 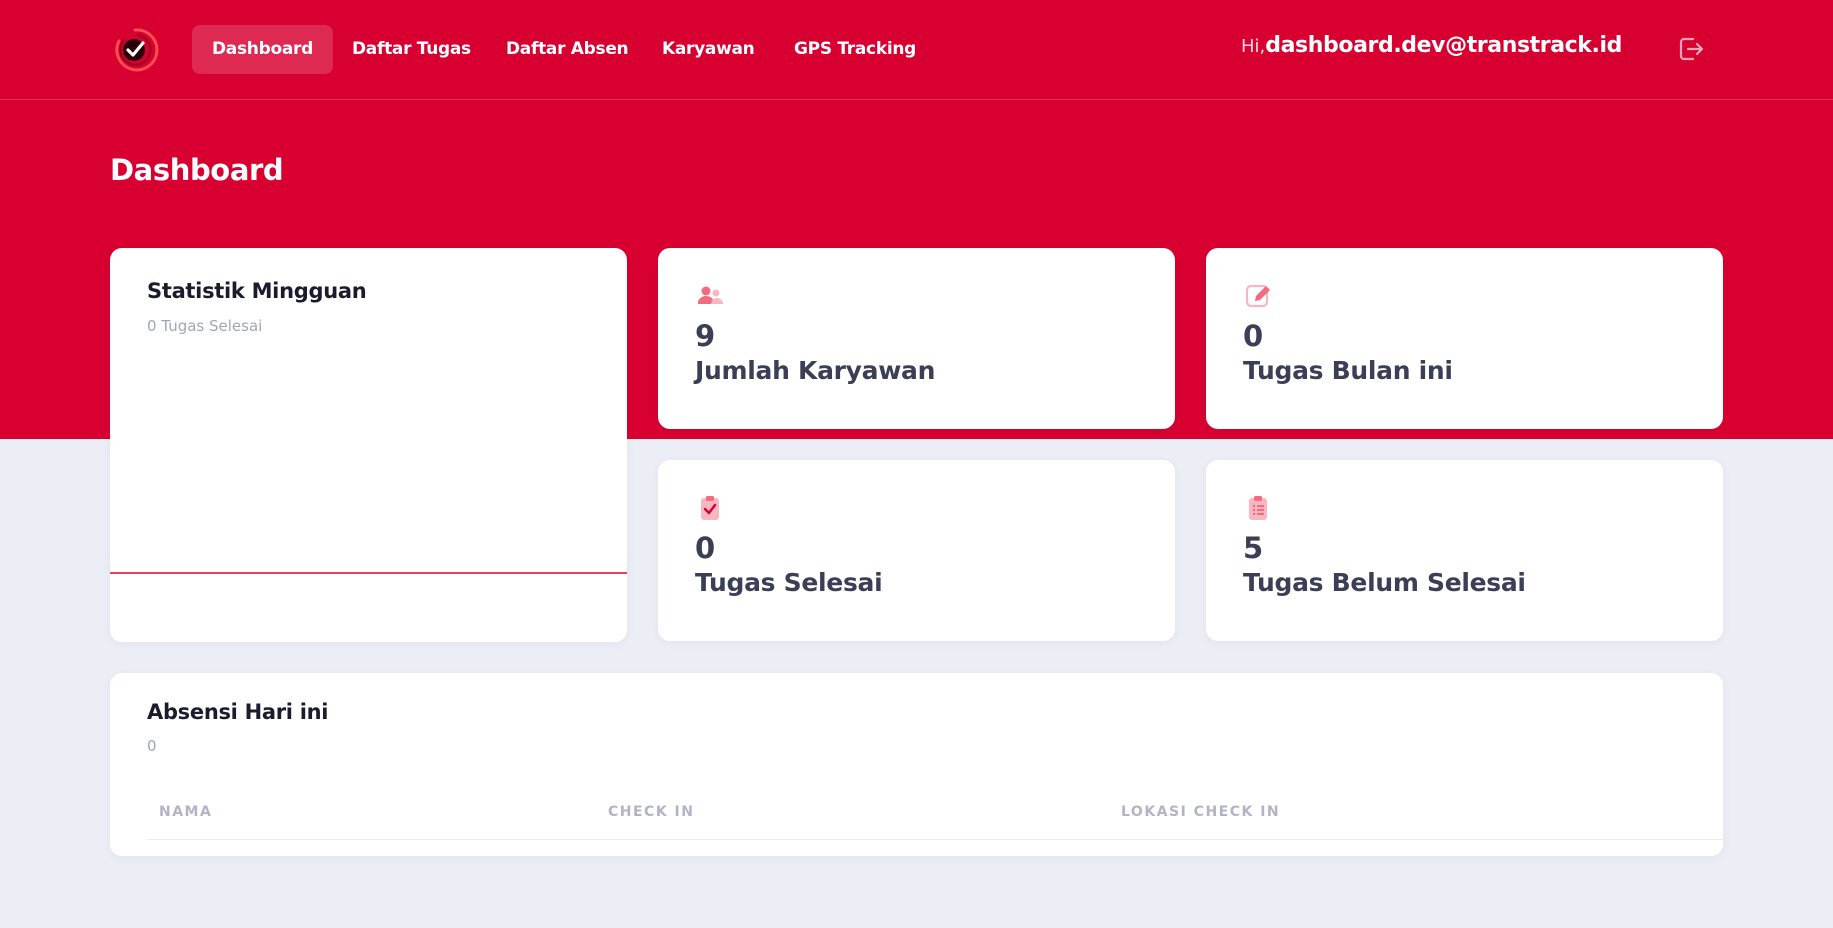 What do you see at coordinates (238, 712) in the screenshot?
I see `attendance-title: Absensi Hari ini` at bounding box center [238, 712].